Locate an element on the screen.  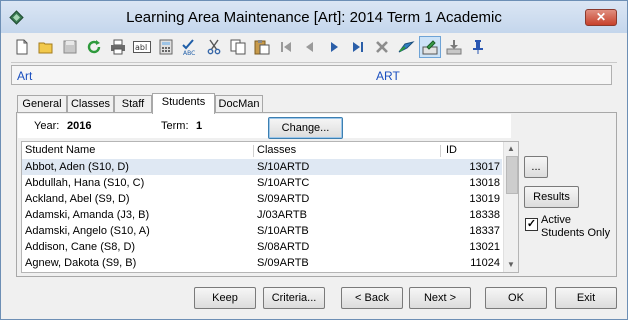
tab-general: General is located at coordinates (42, 104).